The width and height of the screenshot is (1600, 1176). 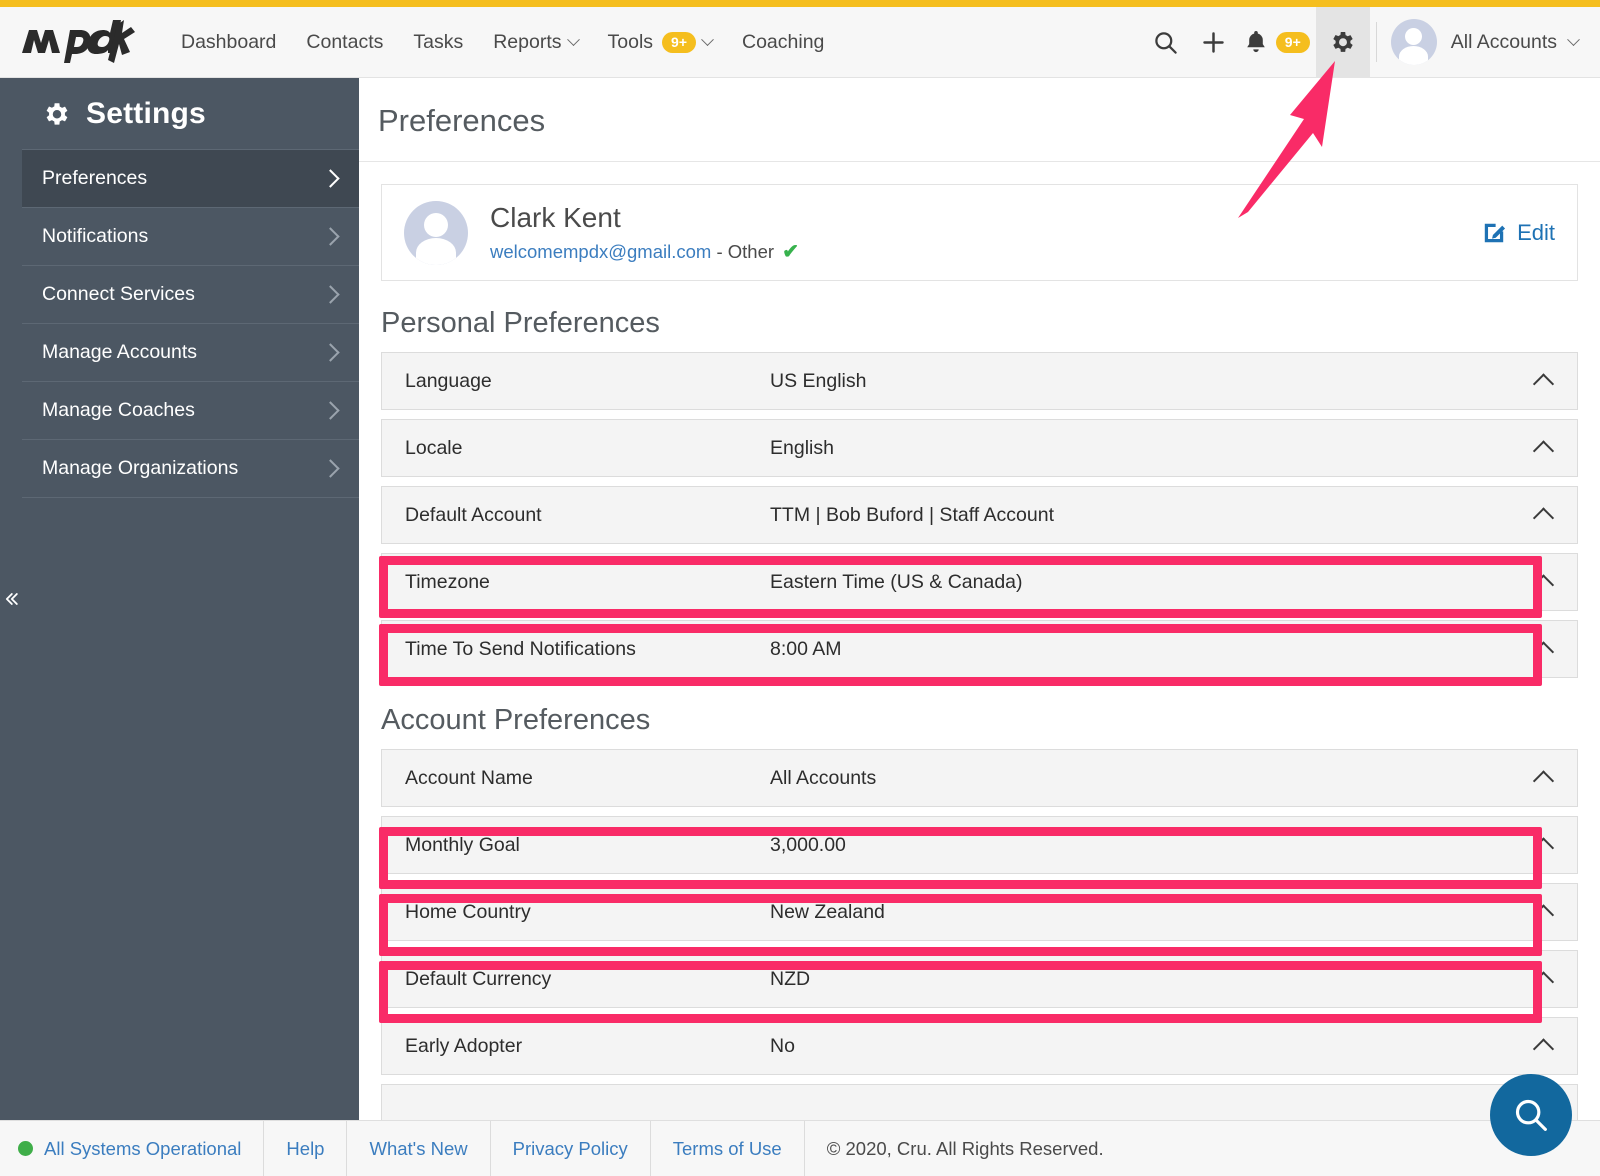 What do you see at coordinates (88, 42) in the screenshot?
I see `mpdx-logo` at bounding box center [88, 42].